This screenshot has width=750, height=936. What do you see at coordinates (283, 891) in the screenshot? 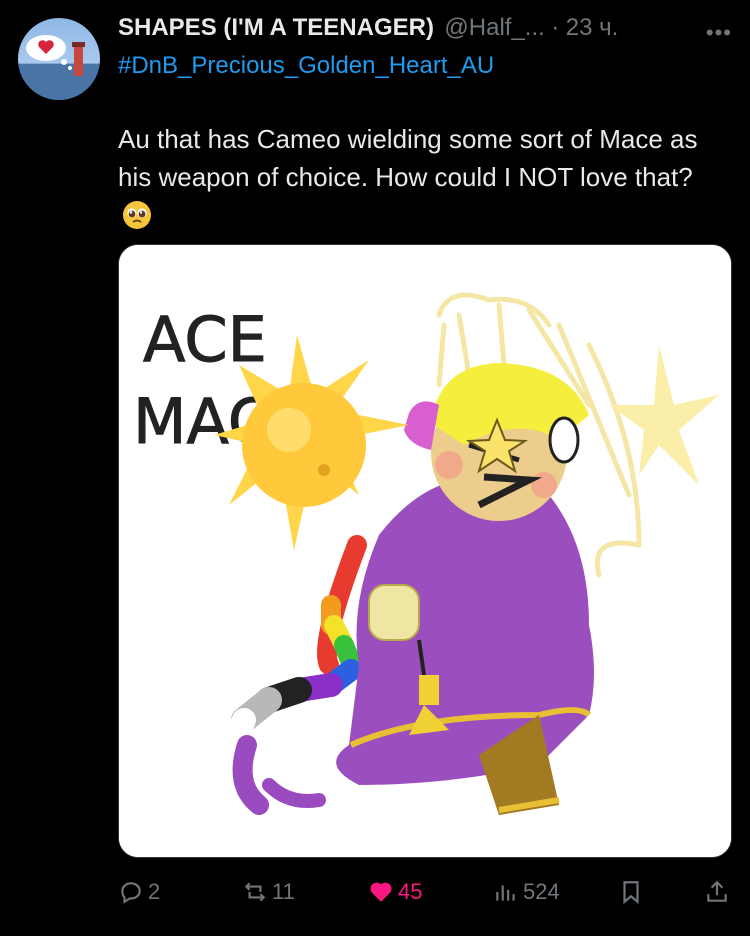
I see `retweet-count: 11` at bounding box center [283, 891].